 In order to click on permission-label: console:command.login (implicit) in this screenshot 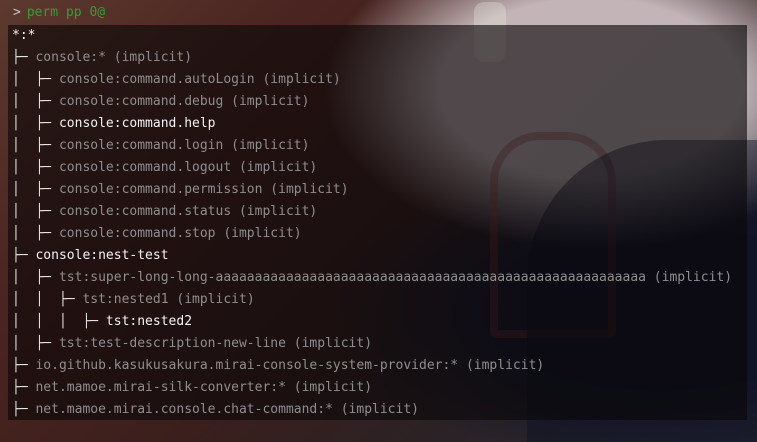, I will do `click(184, 145)`.